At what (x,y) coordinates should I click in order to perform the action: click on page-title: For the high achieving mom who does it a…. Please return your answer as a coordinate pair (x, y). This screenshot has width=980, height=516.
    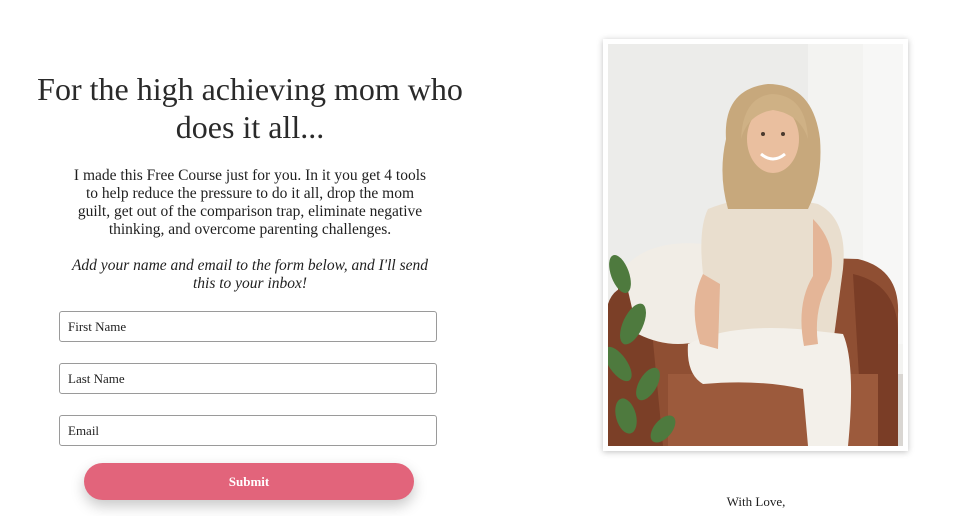
    Looking at the image, I should click on (250, 108).